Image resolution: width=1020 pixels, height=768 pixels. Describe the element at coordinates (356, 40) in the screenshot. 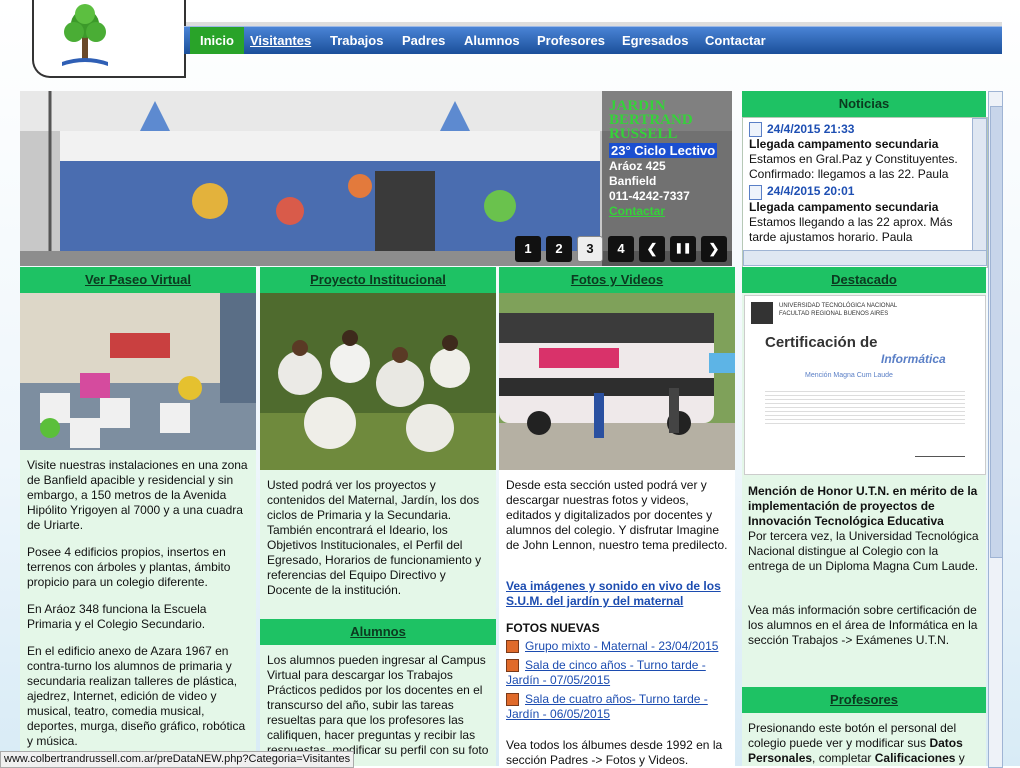

I see `nav-trabajos: Trabajos` at that location.